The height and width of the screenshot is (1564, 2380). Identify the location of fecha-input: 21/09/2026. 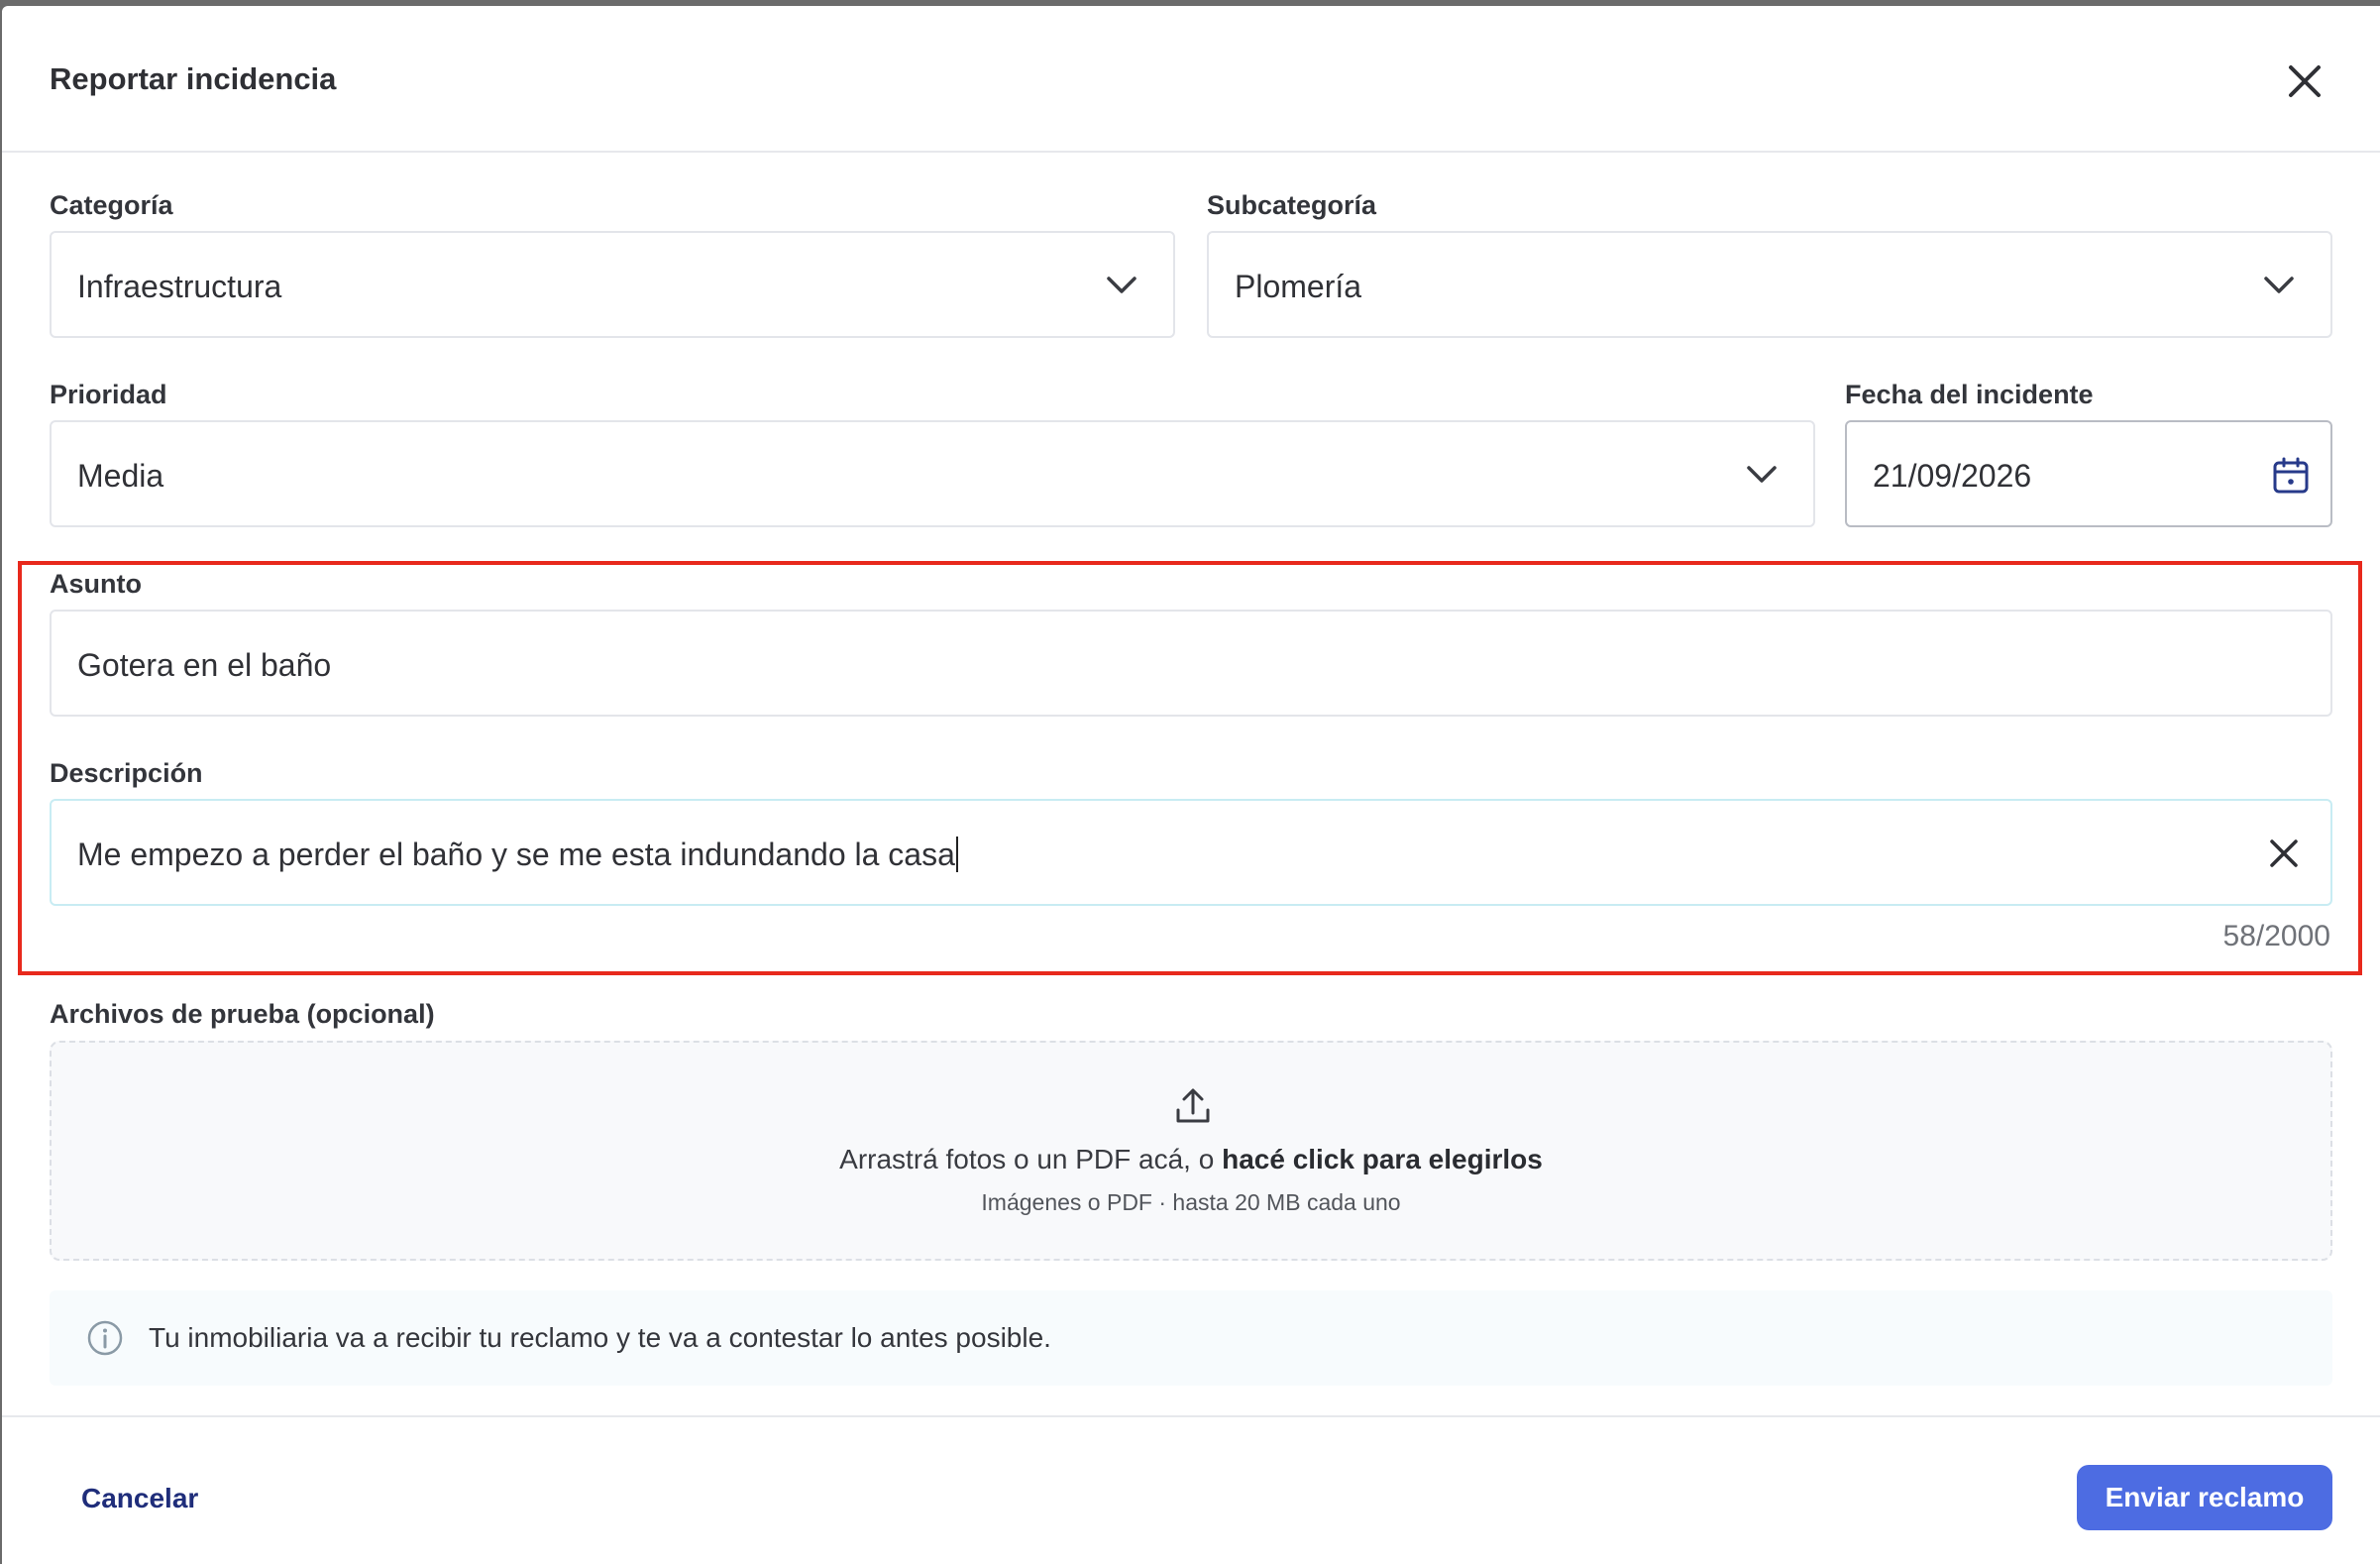
(2088, 473).